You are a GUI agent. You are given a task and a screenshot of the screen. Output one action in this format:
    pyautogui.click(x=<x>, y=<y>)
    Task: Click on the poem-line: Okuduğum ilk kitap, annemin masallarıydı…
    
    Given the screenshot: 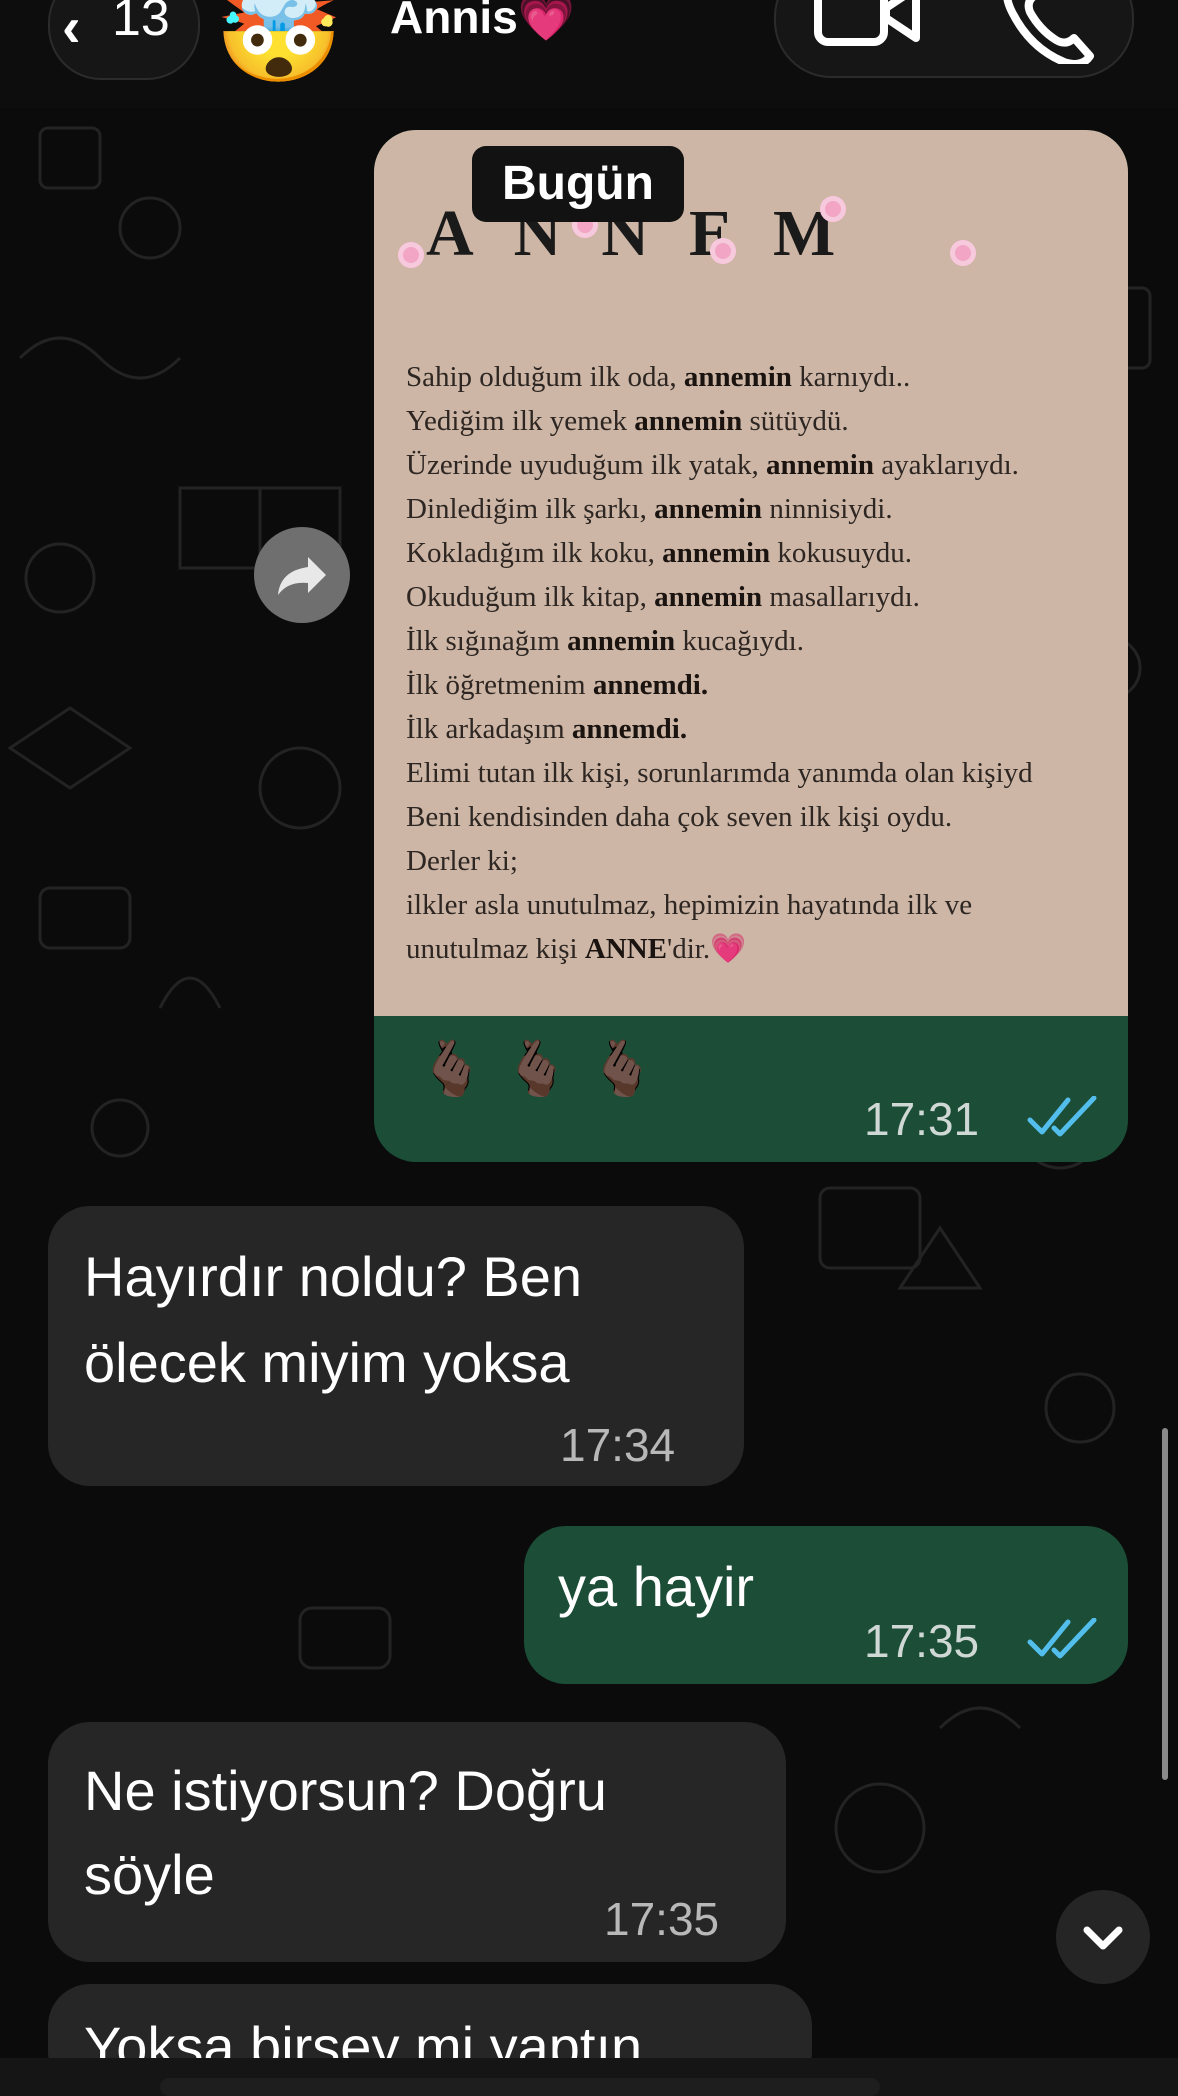 What is the action you would take?
    pyautogui.click(x=663, y=597)
    